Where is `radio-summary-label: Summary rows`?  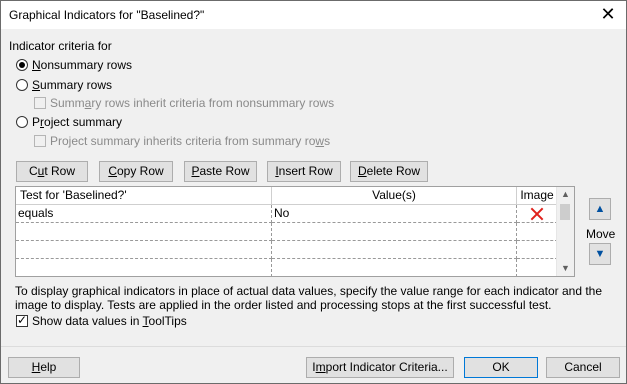
radio-summary-label: Summary rows is located at coordinates (72, 85).